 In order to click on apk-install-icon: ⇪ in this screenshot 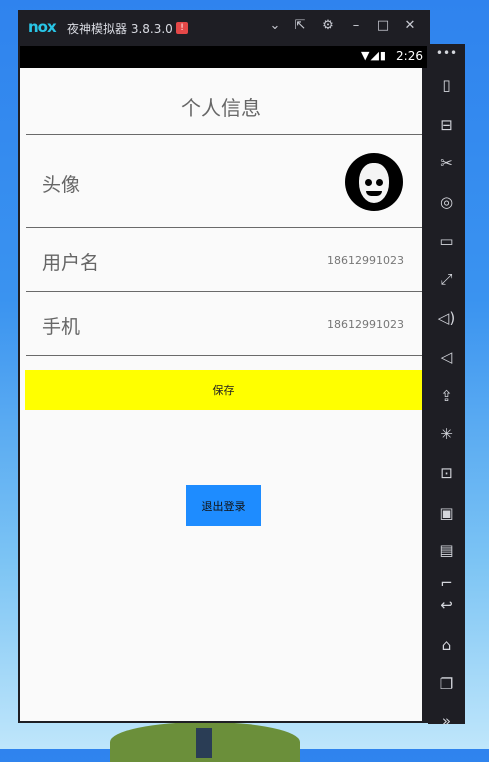, I will do `click(446, 396)`.